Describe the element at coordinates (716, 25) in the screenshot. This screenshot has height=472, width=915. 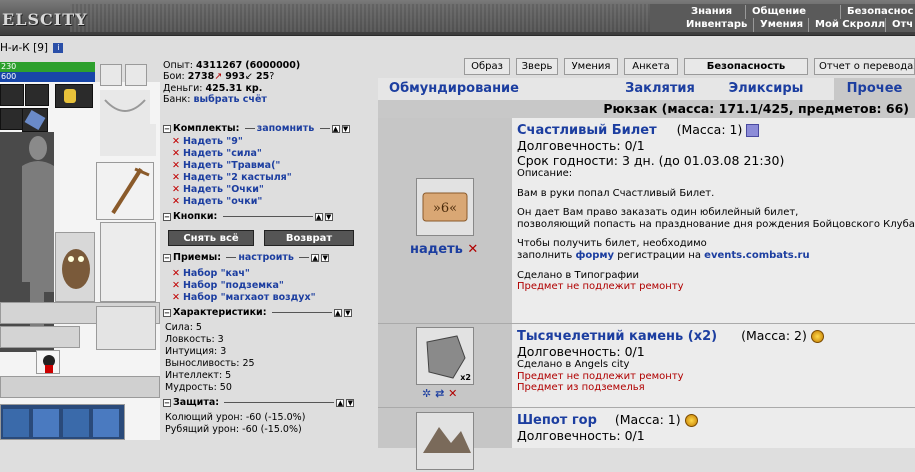
I see `menu-inventory: Инвентарь` at that location.